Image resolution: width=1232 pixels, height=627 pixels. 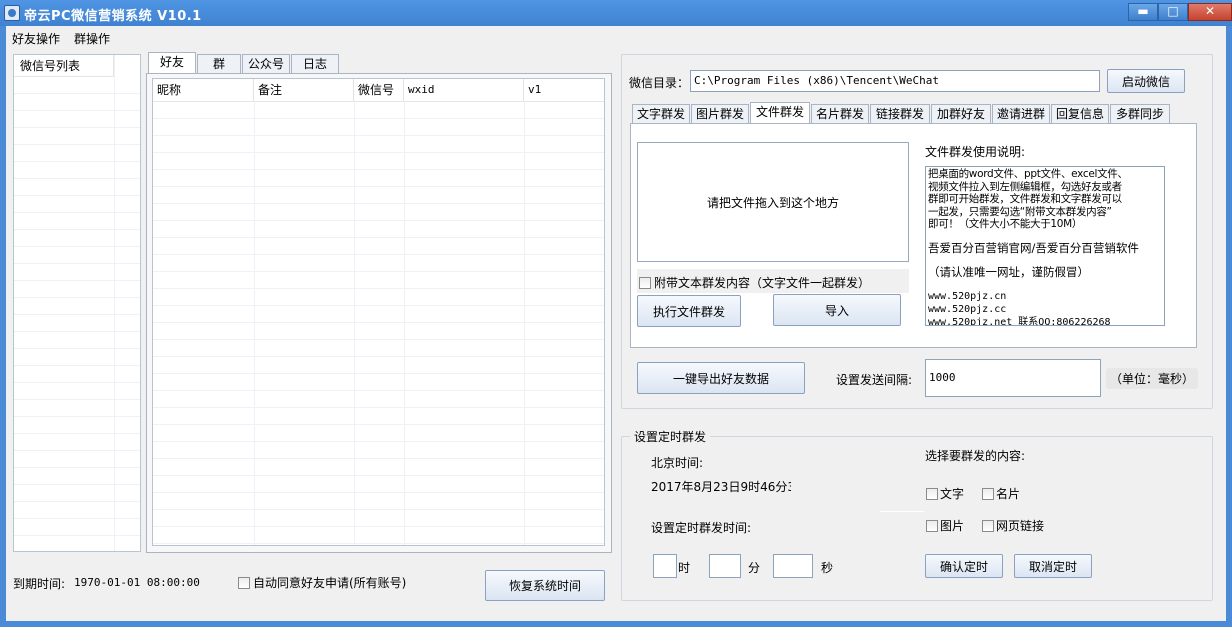 What do you see at coordinates (172, 63) in the screenshot?
I see `tab-friends: 好友` at bounding box center [172, 63].